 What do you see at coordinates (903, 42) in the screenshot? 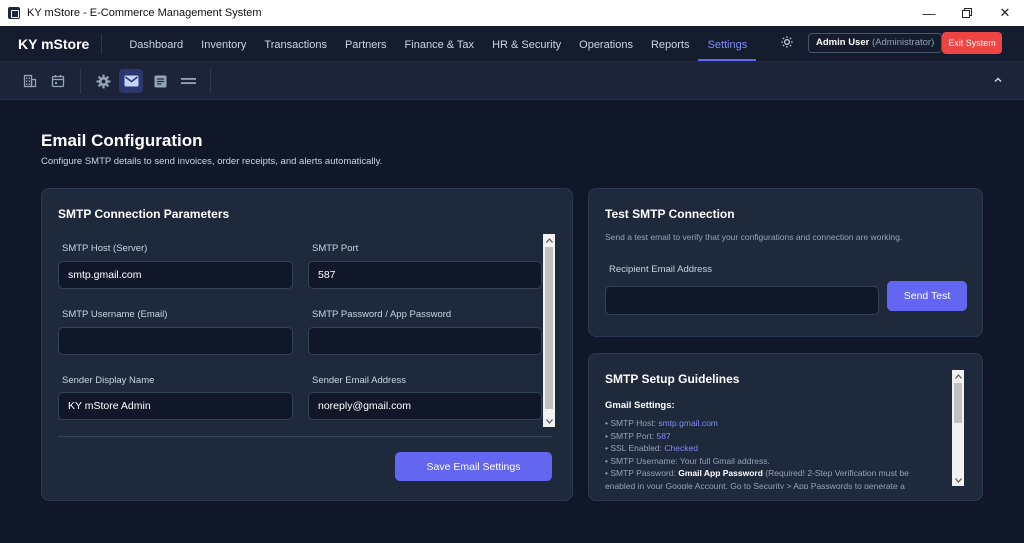
I see `user-role: (Administrator)` at bounding box center [903, 42].